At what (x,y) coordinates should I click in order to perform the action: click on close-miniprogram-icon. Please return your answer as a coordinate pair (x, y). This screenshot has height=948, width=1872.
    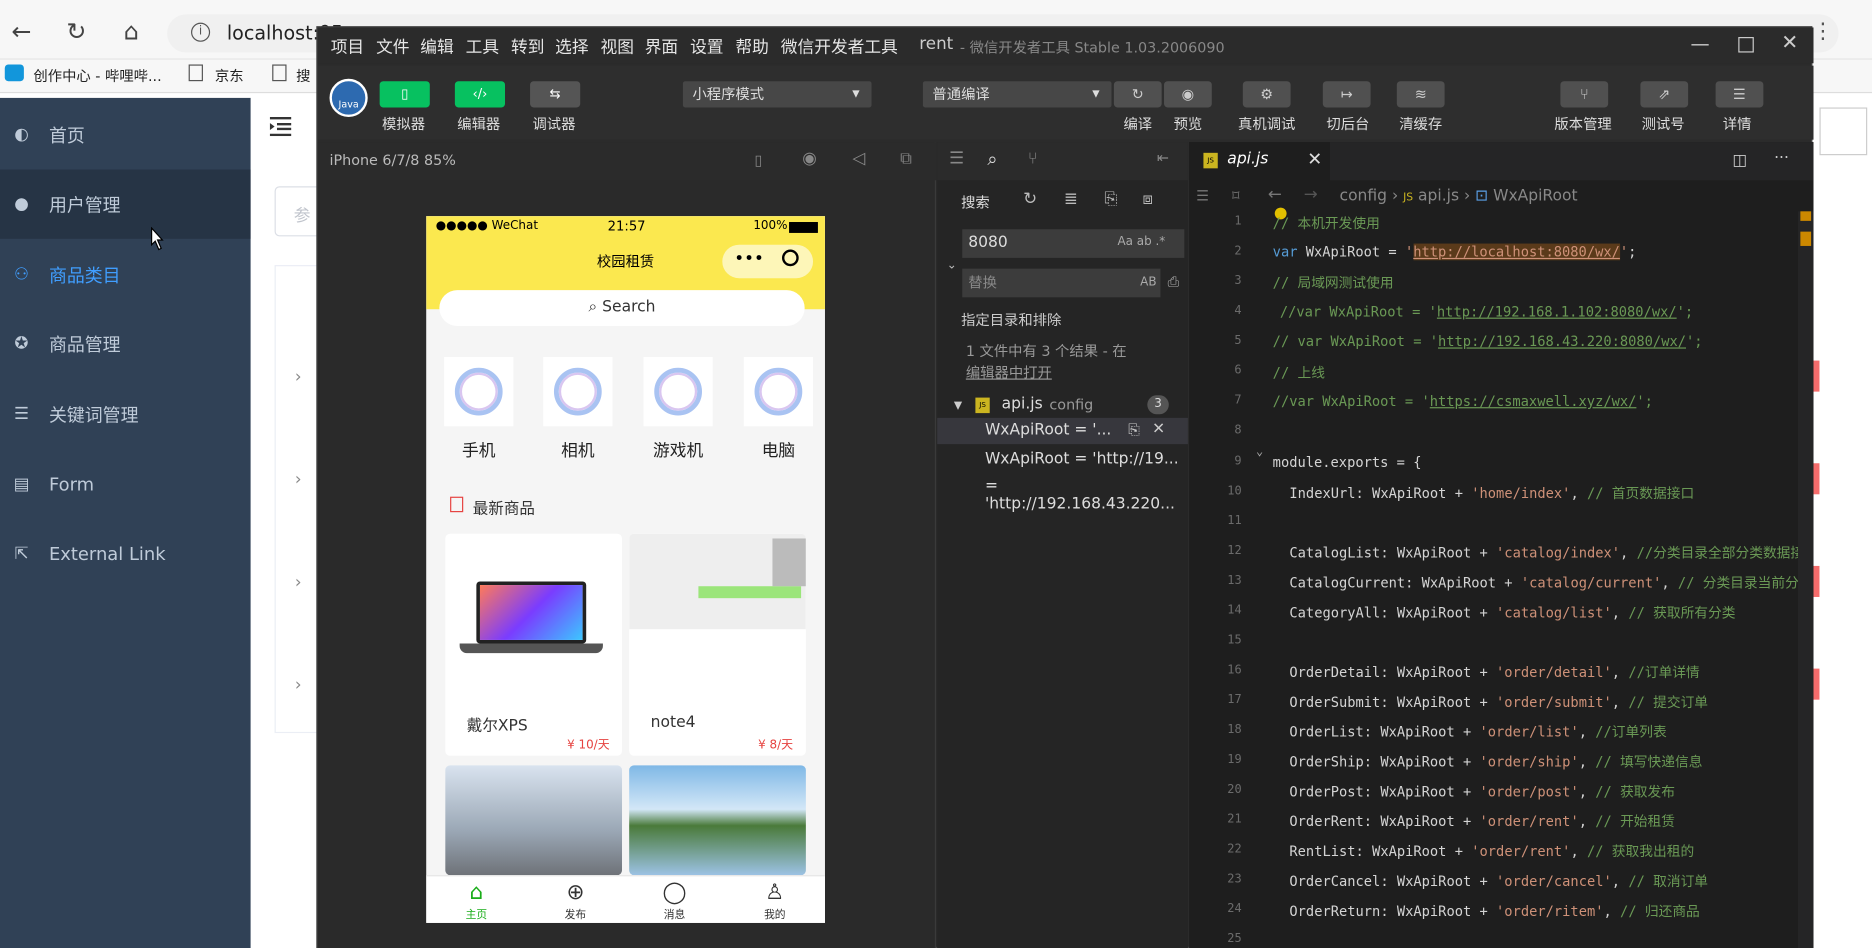
    Looking at the image, I should click on (790, 258).